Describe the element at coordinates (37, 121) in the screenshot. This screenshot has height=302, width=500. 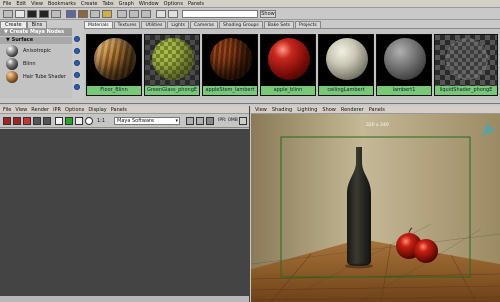
I see `render-region-icon` at that location.